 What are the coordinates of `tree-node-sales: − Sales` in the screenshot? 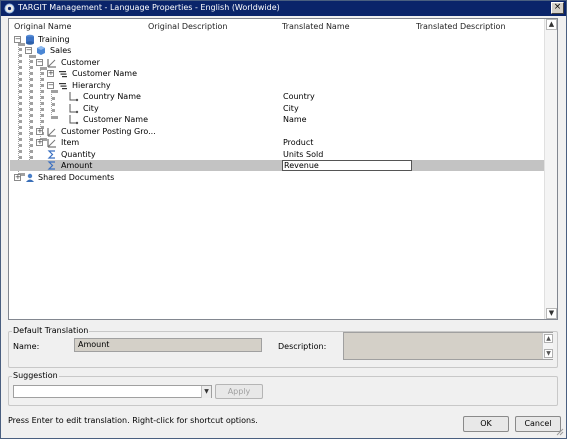 It's located at (277, 50).